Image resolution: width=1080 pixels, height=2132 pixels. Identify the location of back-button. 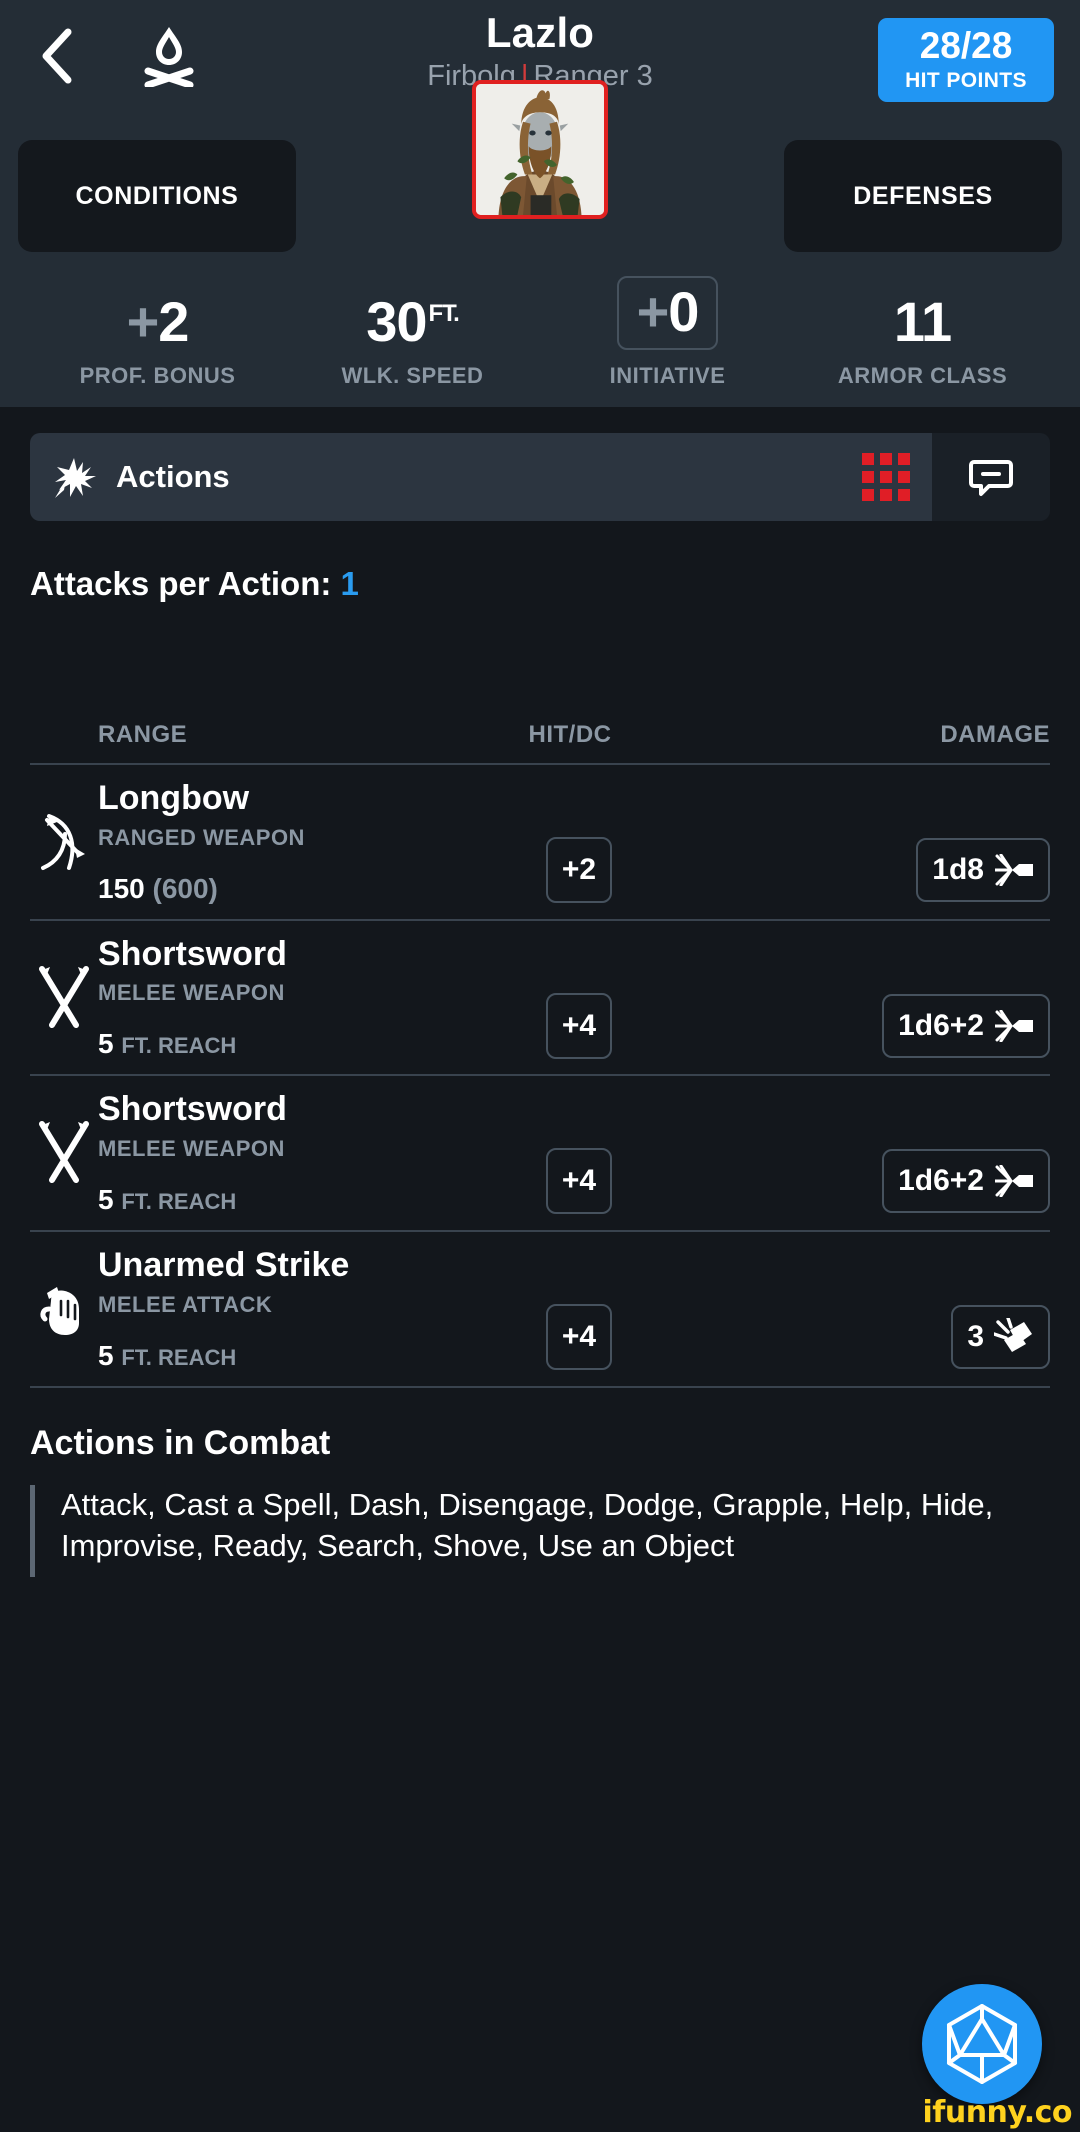
(57, 56).